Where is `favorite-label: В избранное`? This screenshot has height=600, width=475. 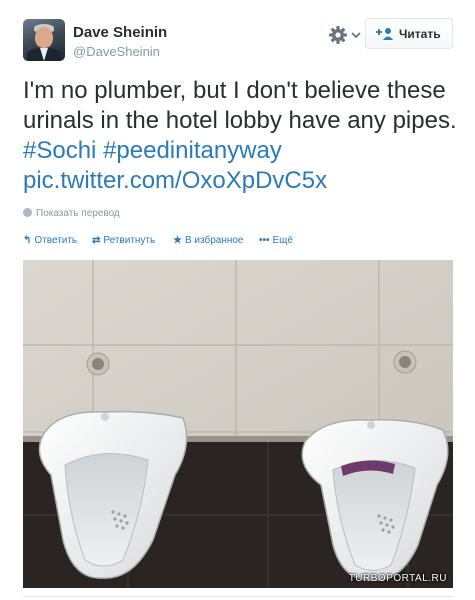
favorite-label: В избранное is located at coordinates (214, 240).